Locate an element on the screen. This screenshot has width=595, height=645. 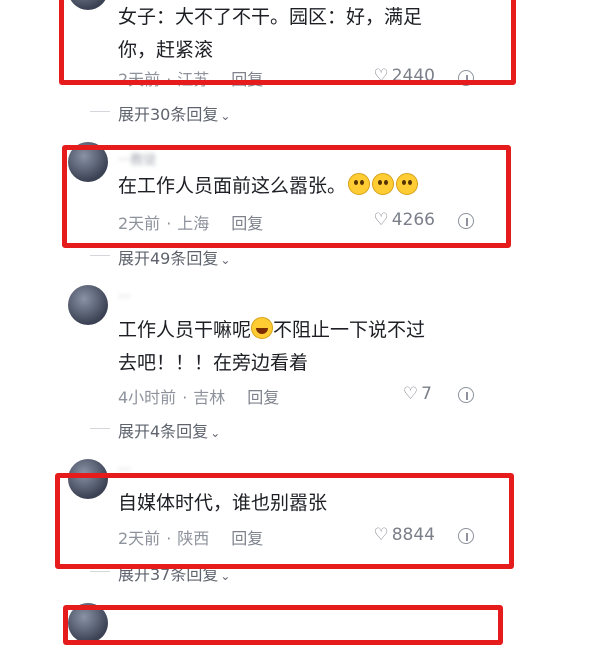
expand-replies: 展开4条回复 ⌄ is located at coordinates (155, 430).